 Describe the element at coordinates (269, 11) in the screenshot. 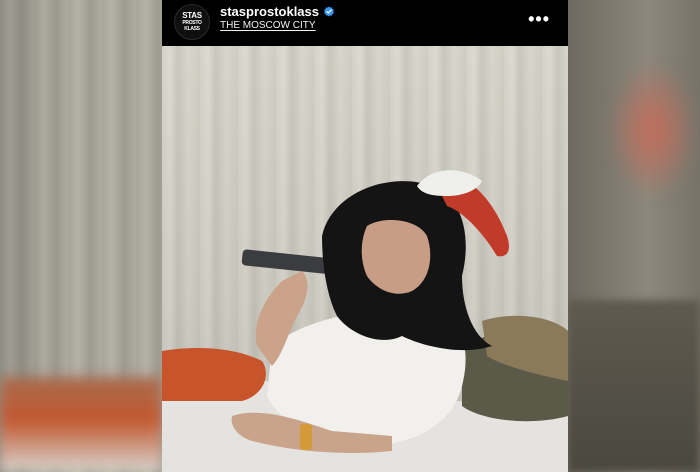

I see `username-link: stasprostoklass` at that location.